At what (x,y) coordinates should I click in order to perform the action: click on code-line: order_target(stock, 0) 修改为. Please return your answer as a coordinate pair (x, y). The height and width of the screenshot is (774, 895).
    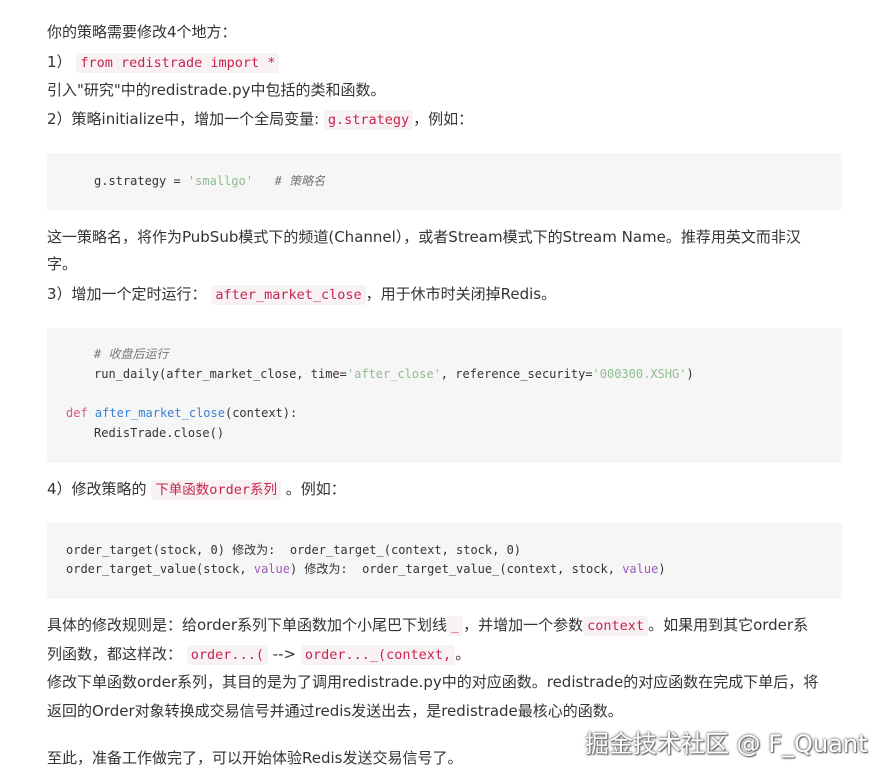
    Looking at the image, I should click on (294, 550).